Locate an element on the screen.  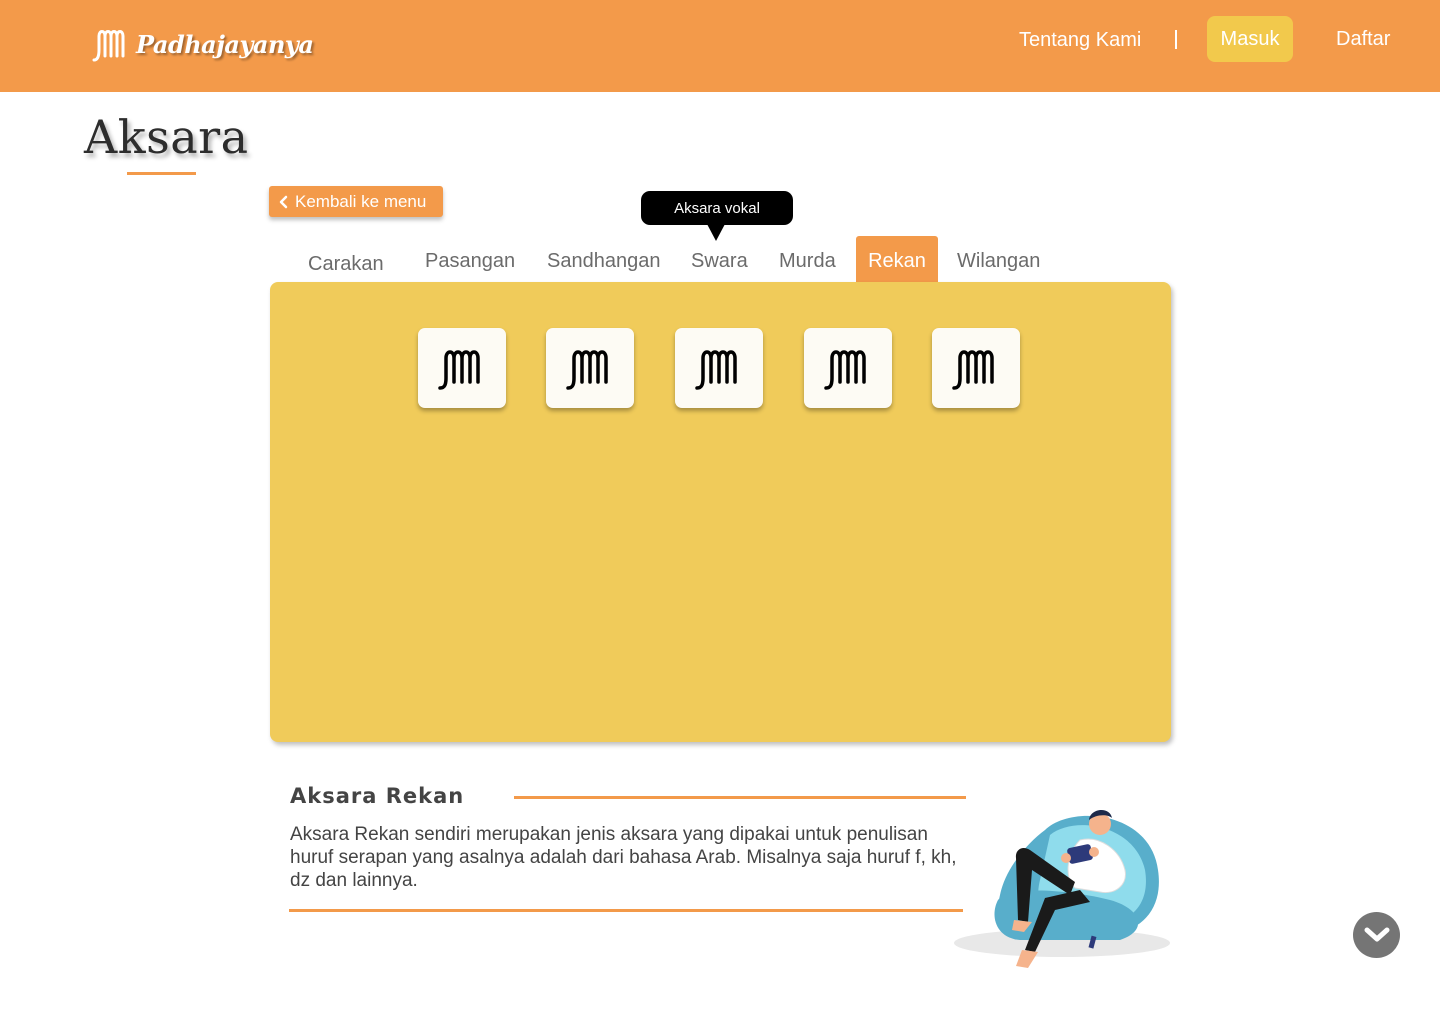
nav-about-link: Tentang Kami is located at coordinates (1080, 40).